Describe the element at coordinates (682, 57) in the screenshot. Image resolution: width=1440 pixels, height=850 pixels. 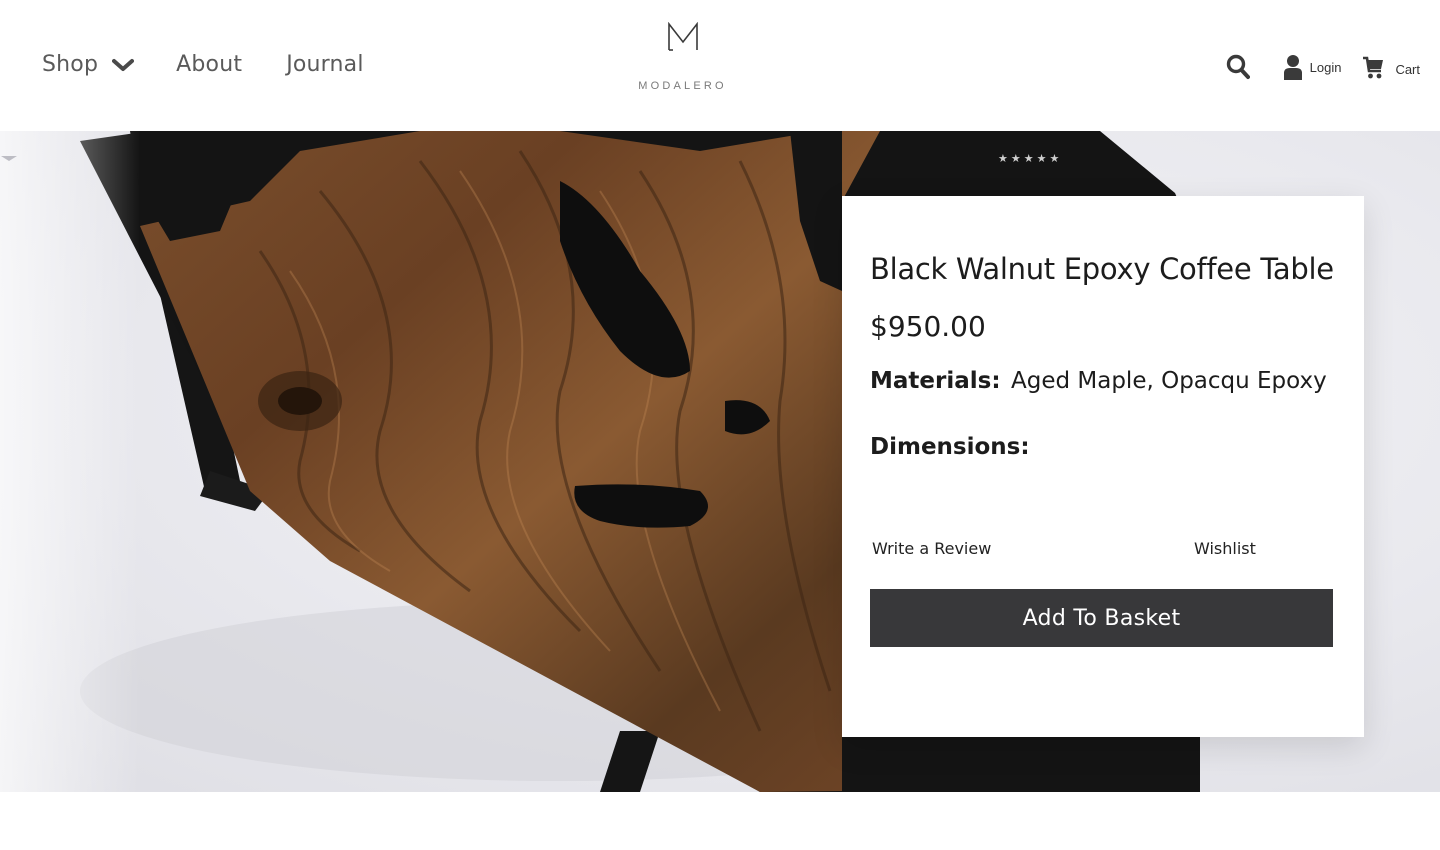
I see `brand-logo: MODALERO` at that location.